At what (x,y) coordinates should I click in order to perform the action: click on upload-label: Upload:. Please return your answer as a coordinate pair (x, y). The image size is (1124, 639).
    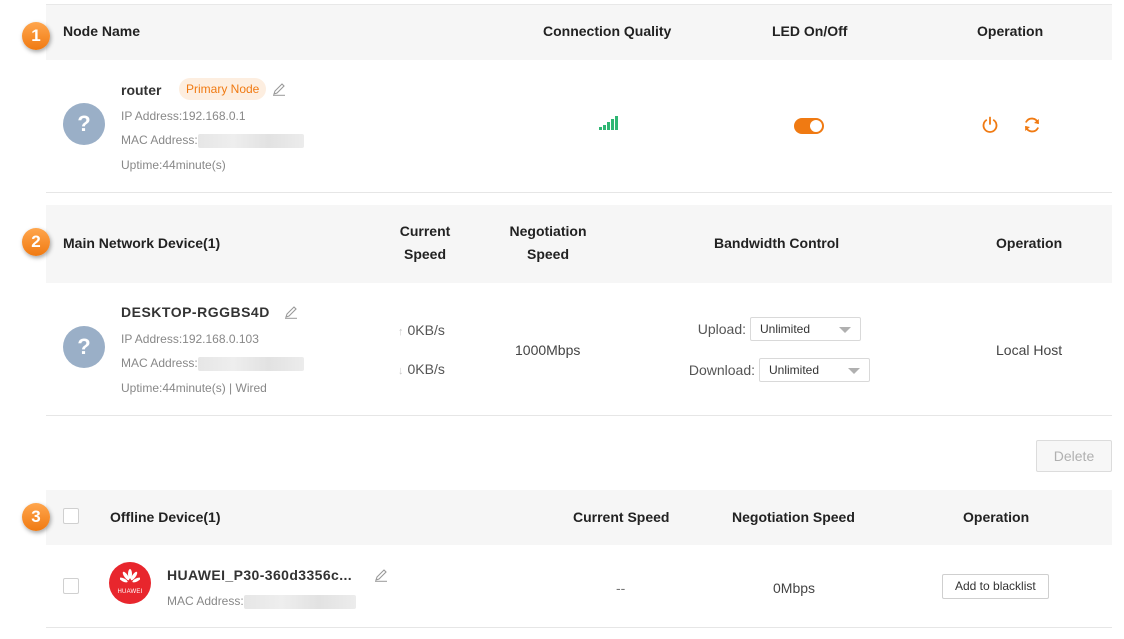
    Looking at the image, I should click on (721, 329).